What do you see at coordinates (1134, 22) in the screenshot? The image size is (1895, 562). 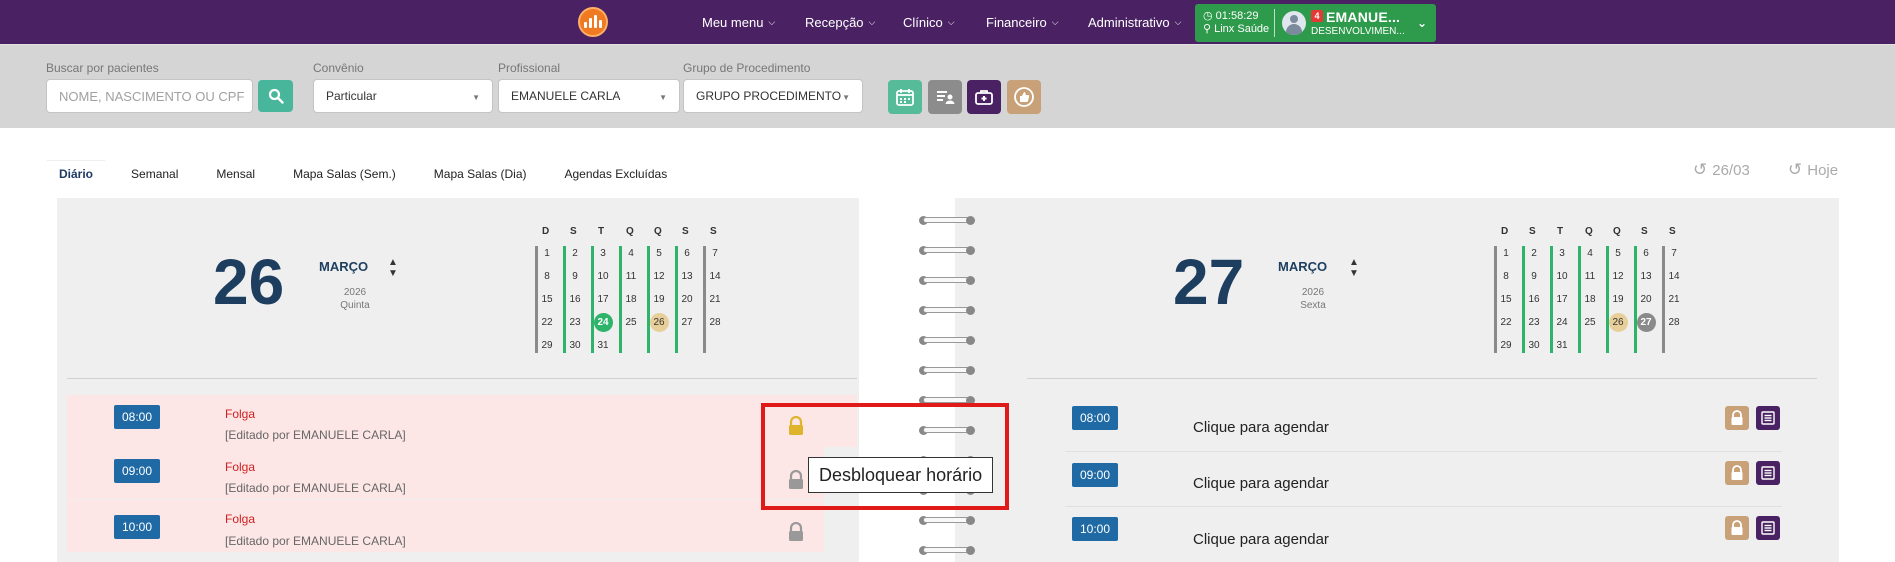 I see `menu-administrativo: Administrativo ⌵` at bounding box center [1134, 22].